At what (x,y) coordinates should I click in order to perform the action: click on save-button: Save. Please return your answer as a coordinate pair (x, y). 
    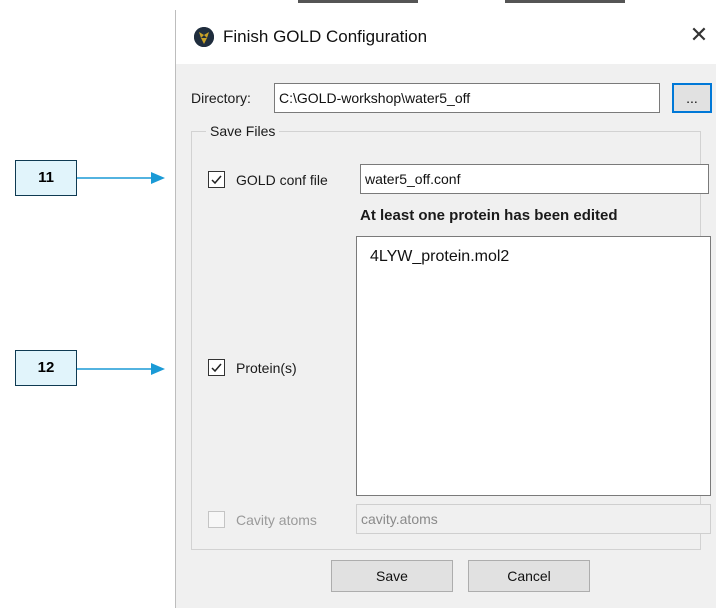
    Looking at the image, I should click on (392, 576).